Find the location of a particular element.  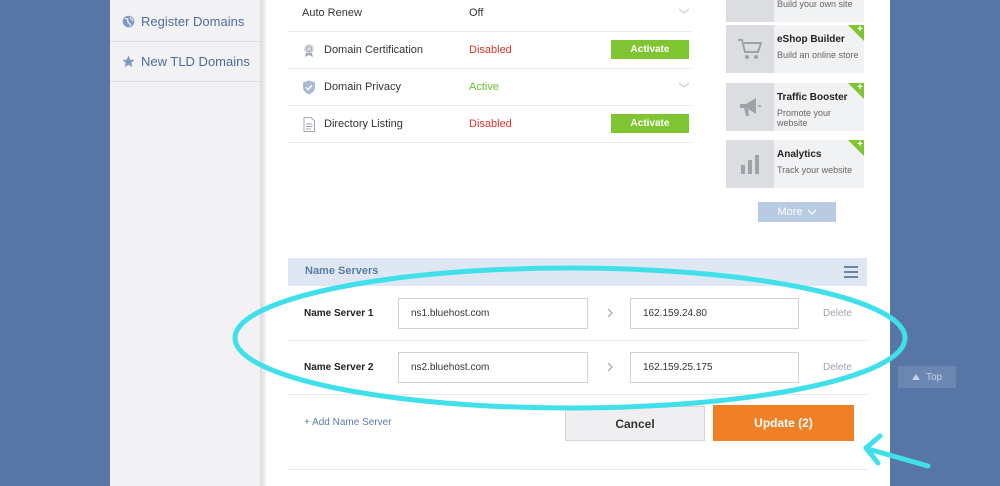

product-subtitle: Build your own site is located at coordinates (815, 4).